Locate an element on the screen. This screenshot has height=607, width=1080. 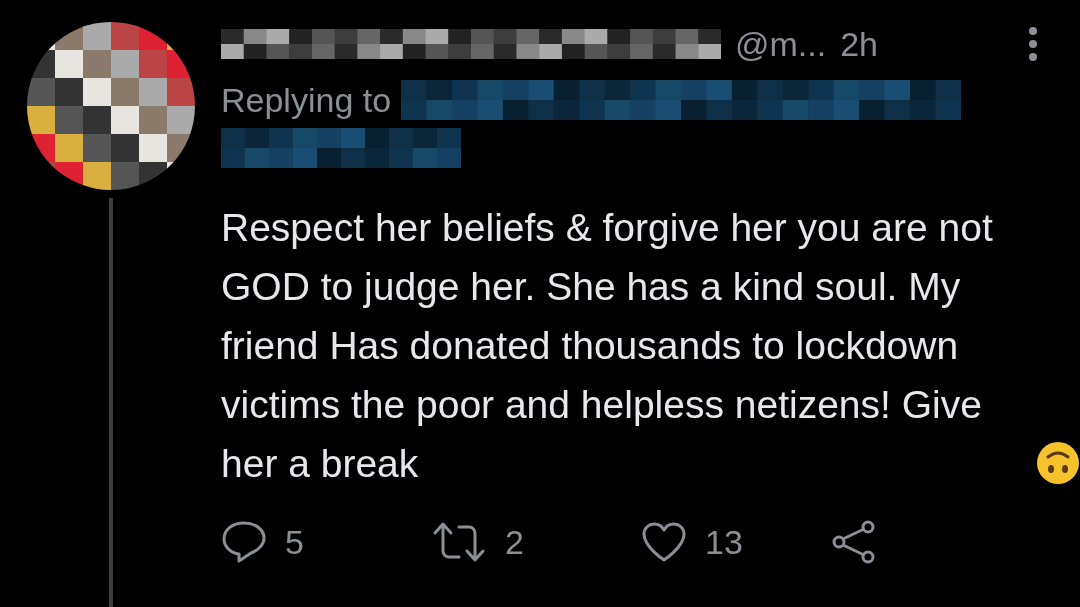
retweet-icon is located at coordinates (459, 542).